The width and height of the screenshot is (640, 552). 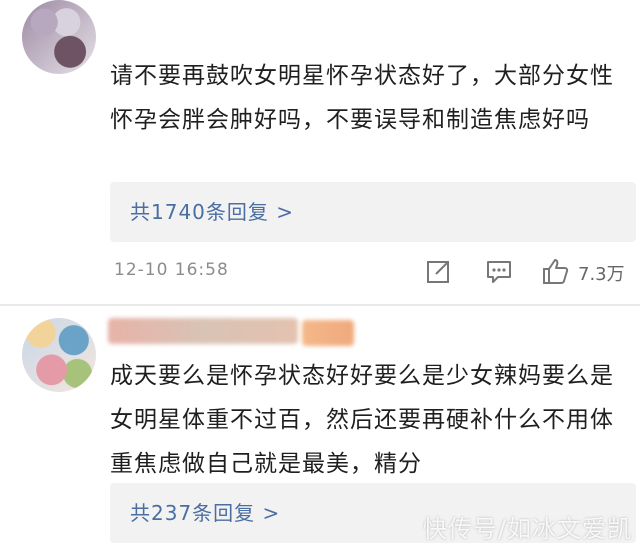 What do you see at coordinates (527, 529) in the screenshot?
I see `watermark: 快传号/如冰文爱凯` at bounding box center [527, 529].